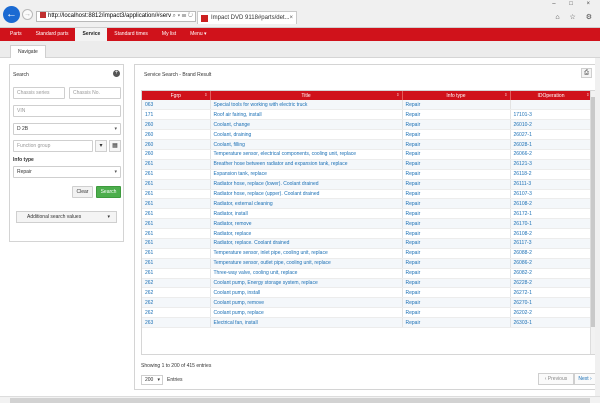 This screenshot has width=600, height=403. Describe the element at coordinates (306, 214) in the screenshot. I see `cell-title: Radiator, install` at that location.